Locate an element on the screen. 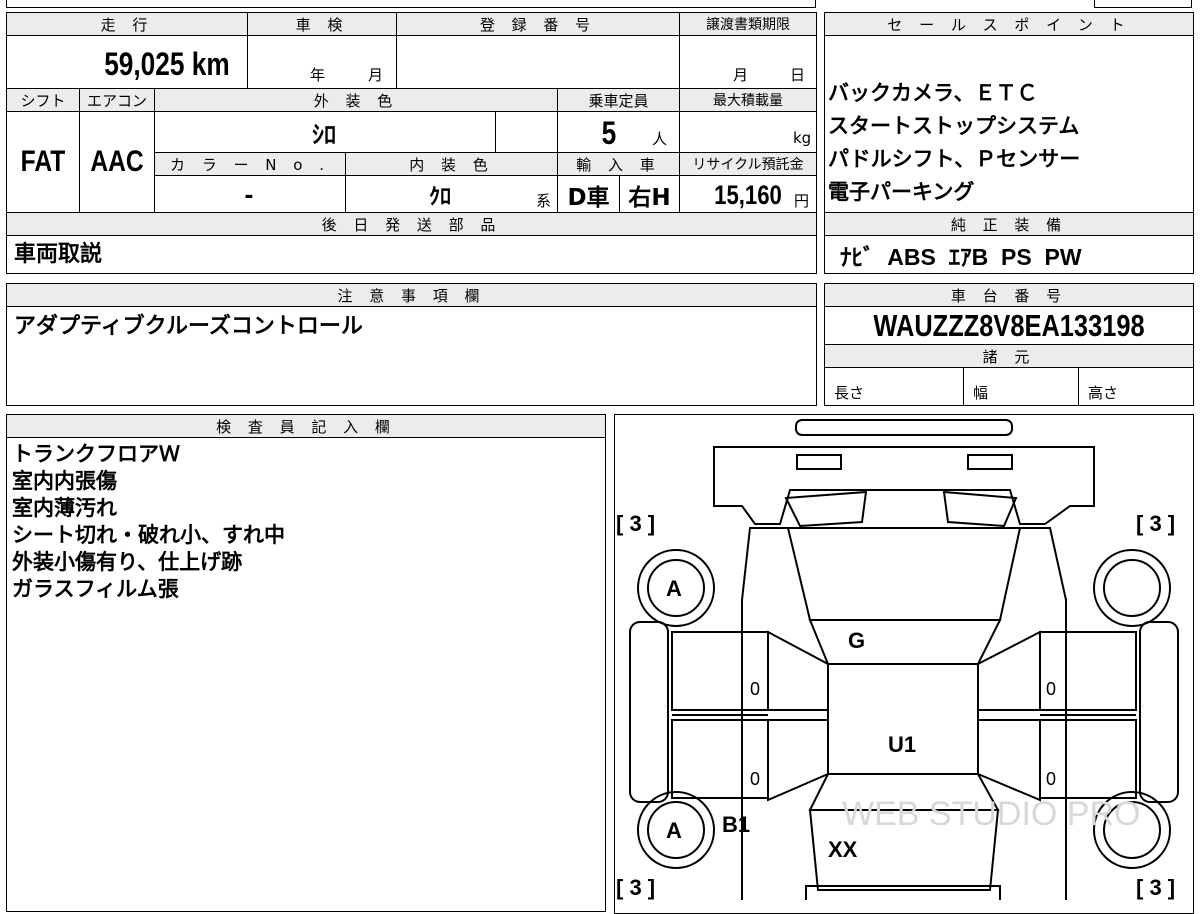 The height and width of the screenshot is (914, 1200). front-body-outline is located at coordinates (904, 485).